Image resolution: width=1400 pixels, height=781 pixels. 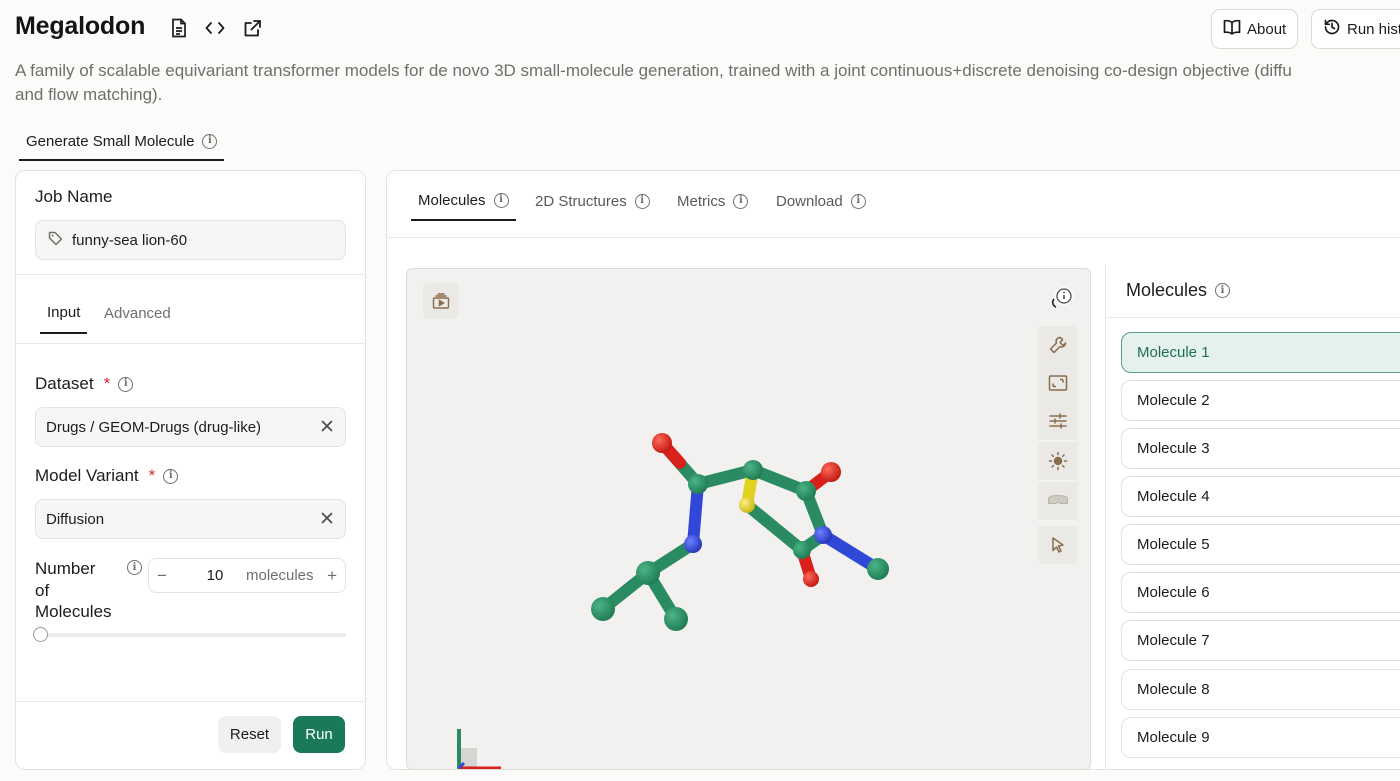 What do you see at coordinates (1260, 544) in the screenshot?
I see `list-item-molecule-5: Molecule 5` at bounding box center [1260, 544].